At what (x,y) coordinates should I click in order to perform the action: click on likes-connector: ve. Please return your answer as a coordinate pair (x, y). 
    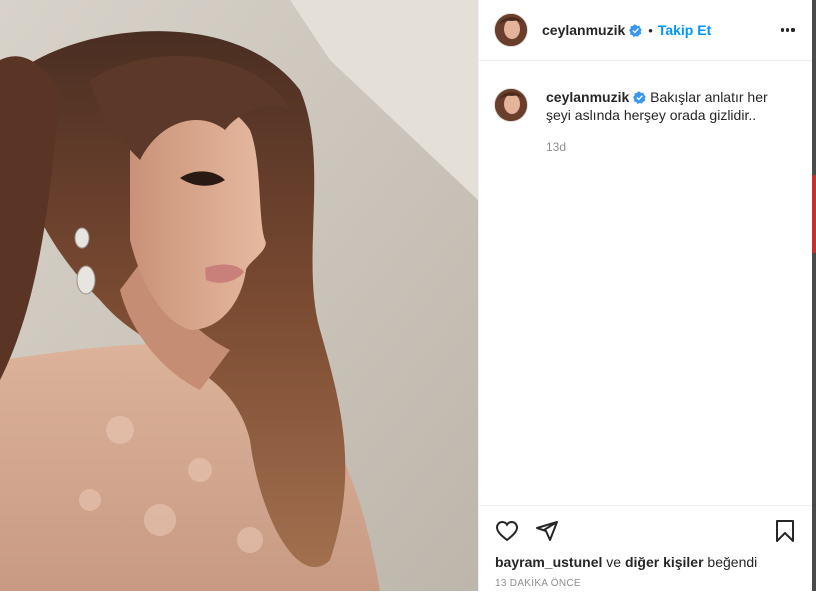
    Looking at the image, I should click on (613, 562).